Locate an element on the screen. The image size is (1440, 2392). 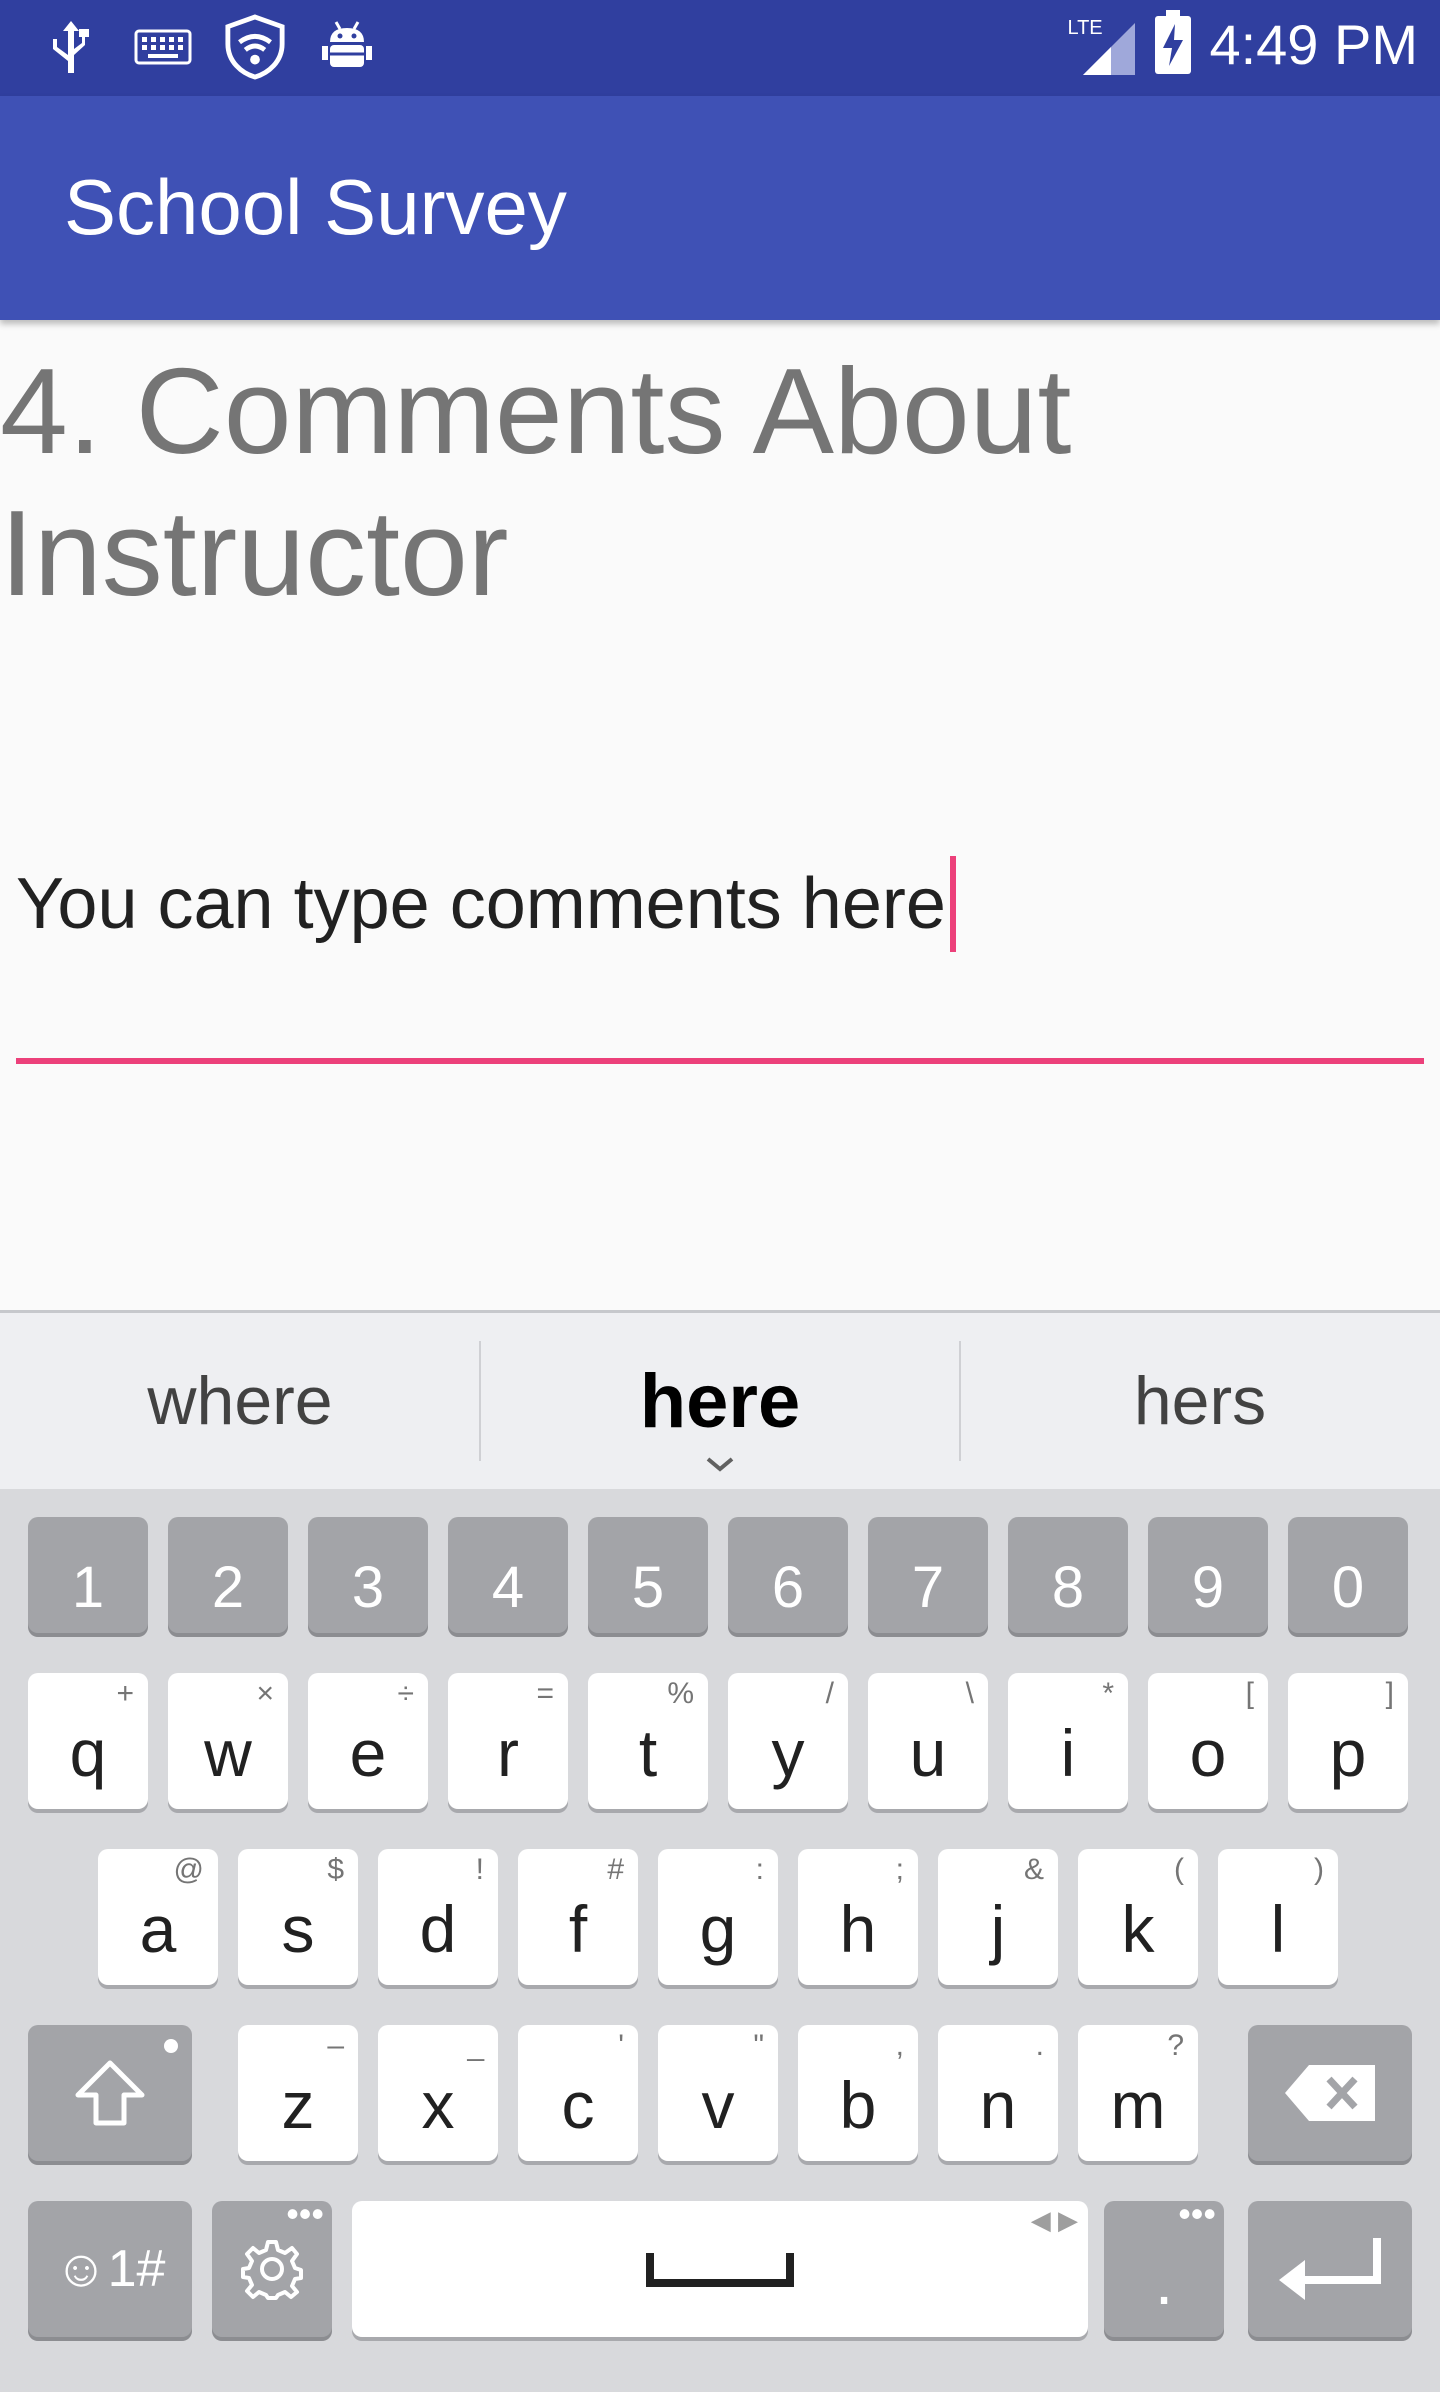
key-f: # f is located at coordinates (578, 1917).